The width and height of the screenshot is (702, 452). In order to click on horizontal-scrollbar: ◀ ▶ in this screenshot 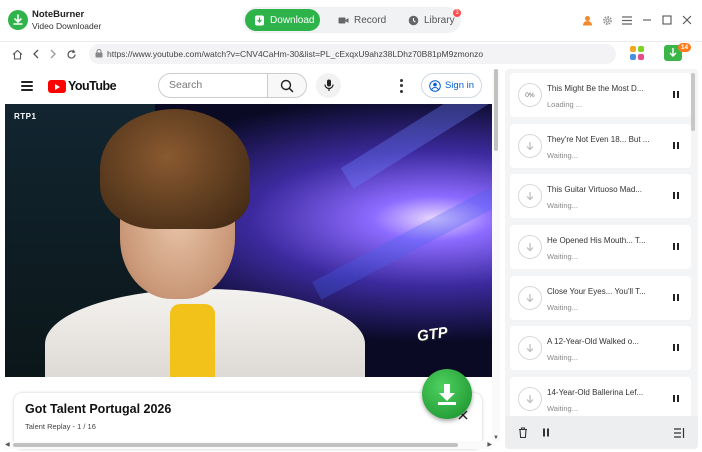, I will do `click(248, 445)`.